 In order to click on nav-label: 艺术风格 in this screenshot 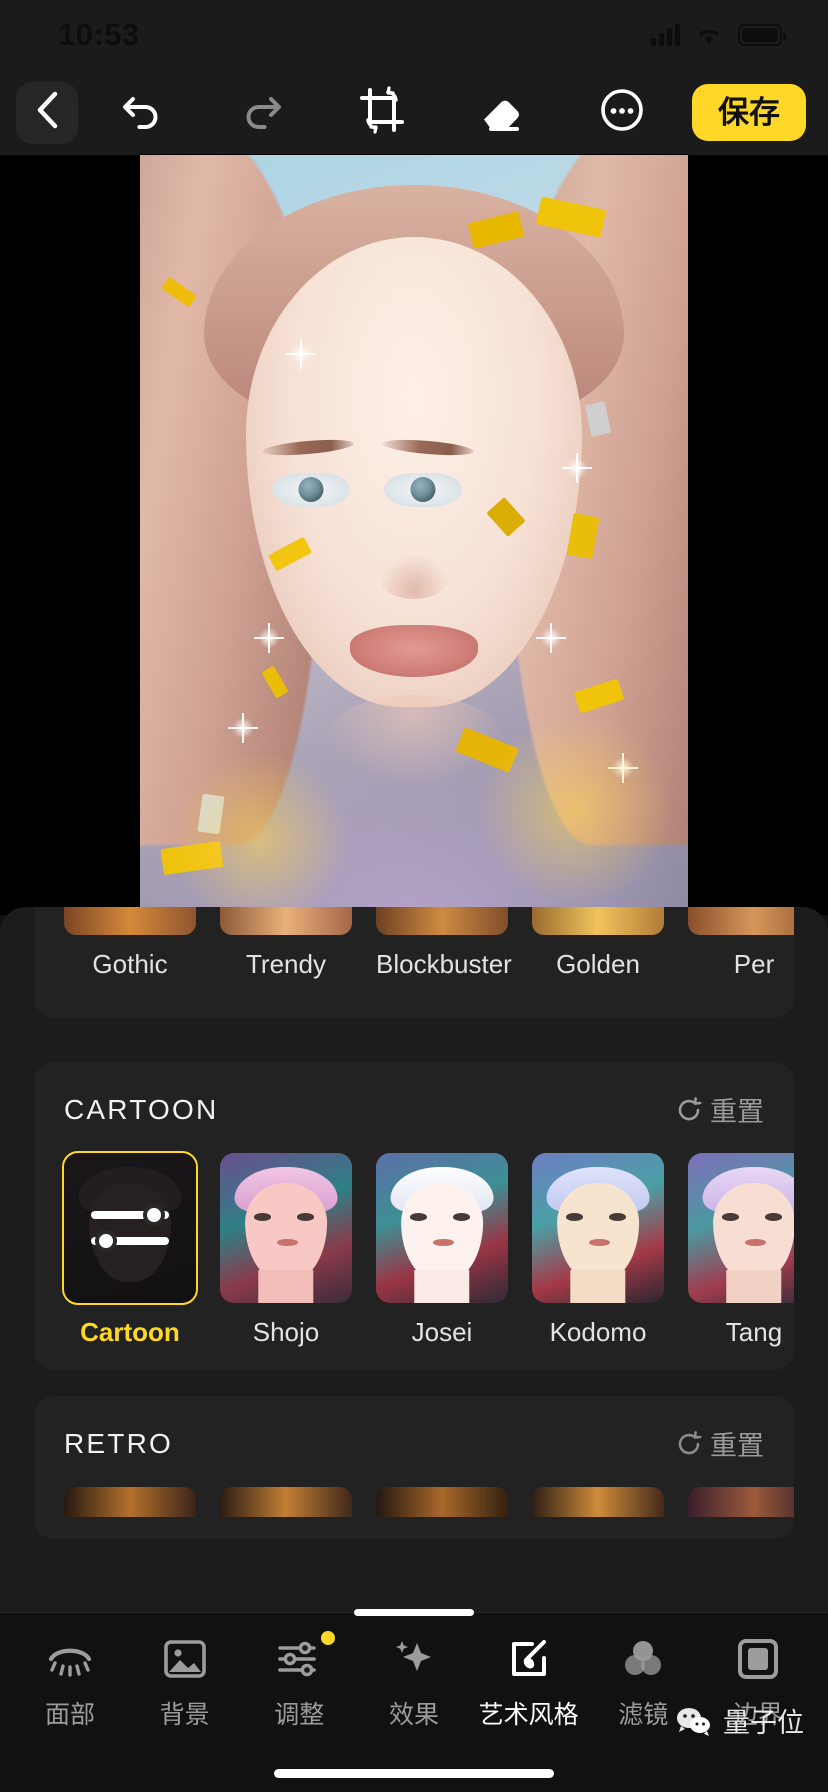, I will do `click(528, 1715)`.